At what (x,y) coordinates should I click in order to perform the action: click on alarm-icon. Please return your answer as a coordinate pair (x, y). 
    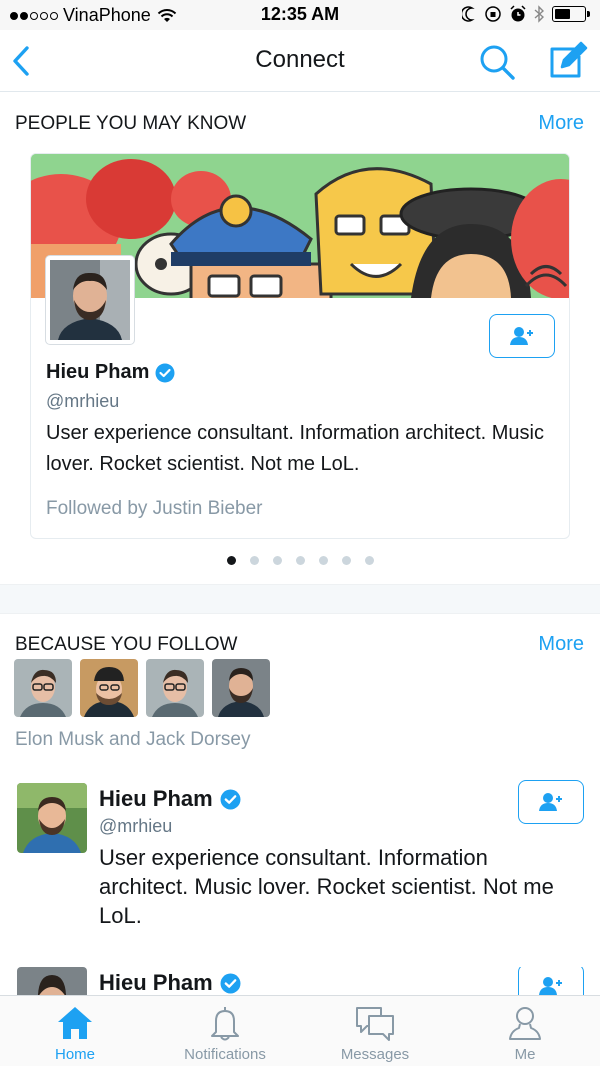
    Looking at the image, I should click on (518, 13).